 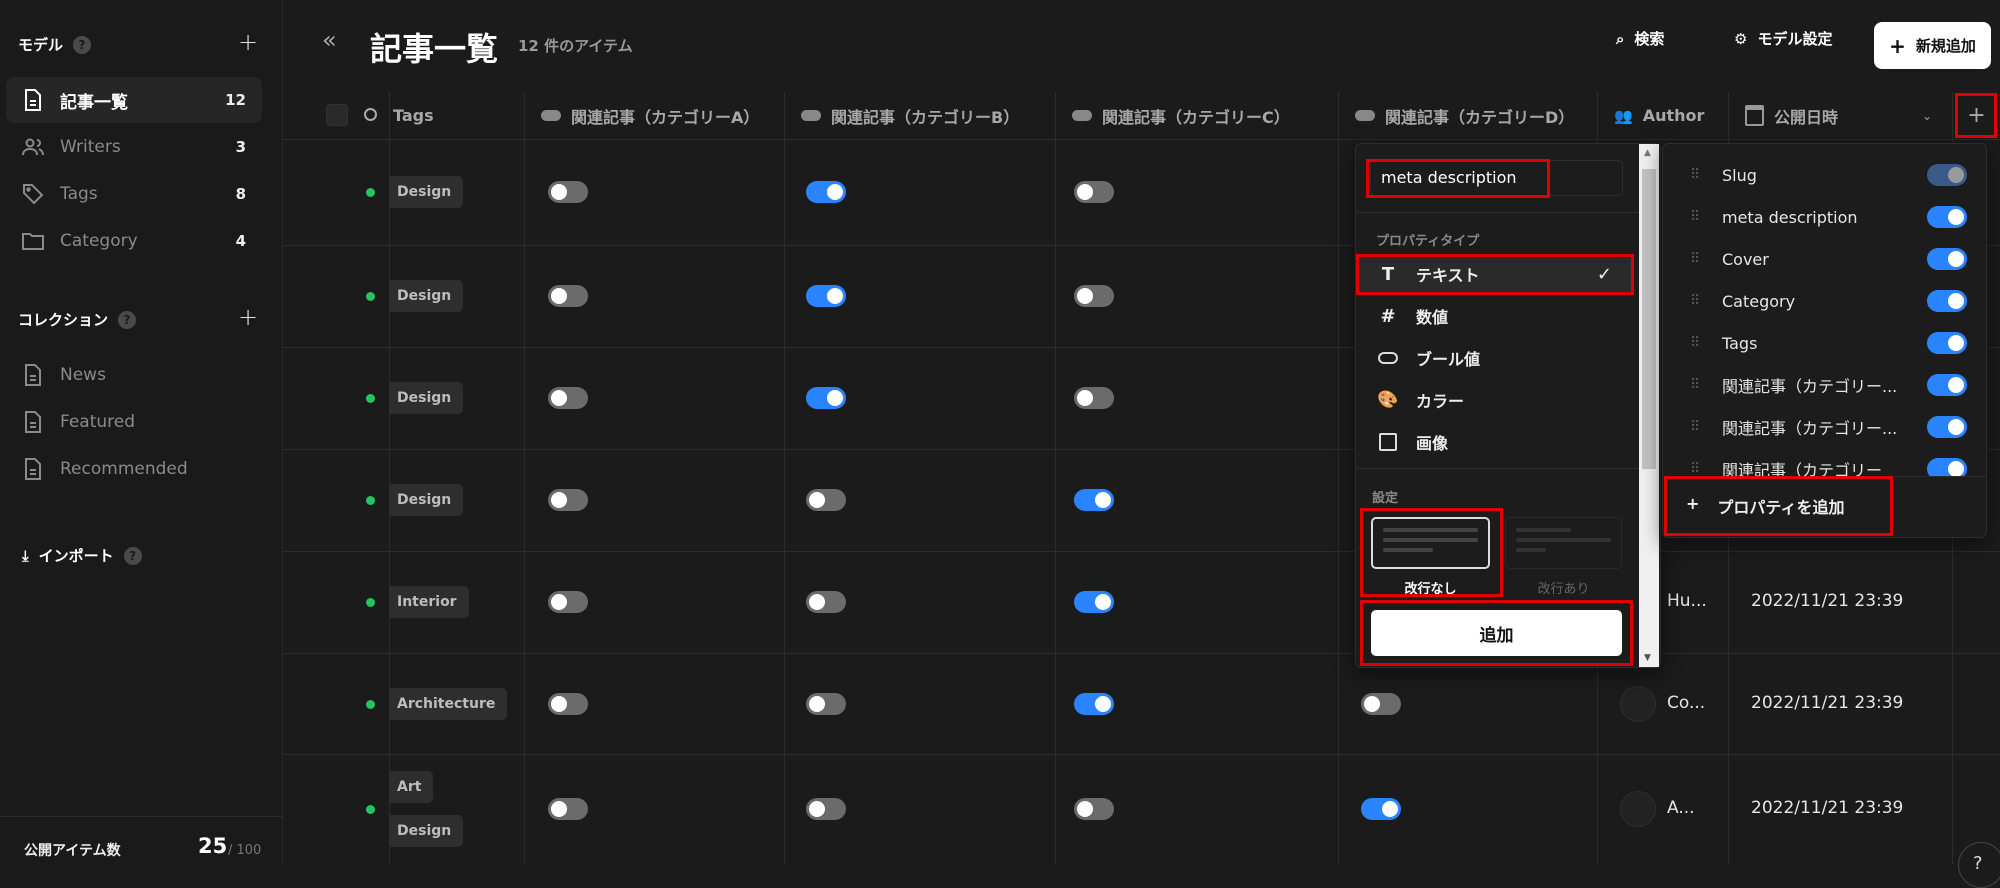 I want to click on collapse-sidebar-icon: «, so click(x=329, y=40).